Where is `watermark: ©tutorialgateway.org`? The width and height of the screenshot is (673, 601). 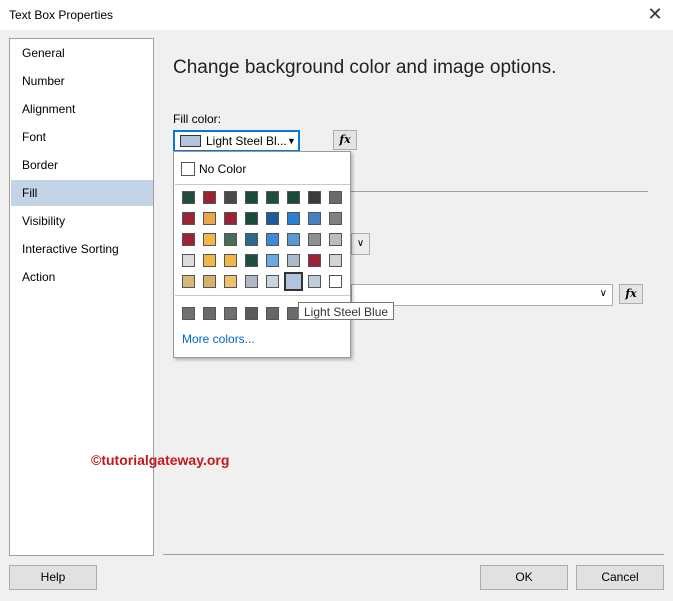 watermark: ©tutorialgateway.org is located at coordinates (160, 460).